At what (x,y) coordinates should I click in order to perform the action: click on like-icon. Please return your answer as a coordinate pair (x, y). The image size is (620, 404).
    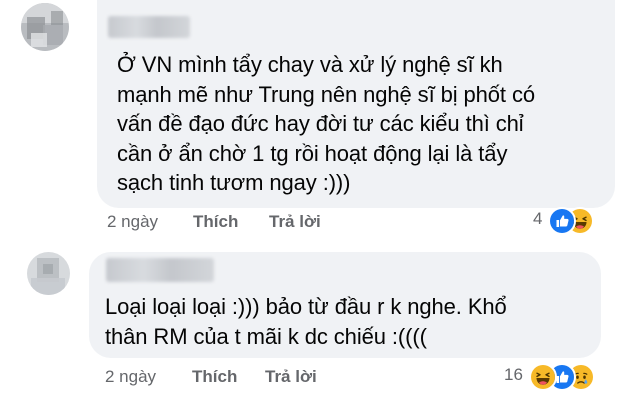
    Looking at the image, I should click on (562, 221).